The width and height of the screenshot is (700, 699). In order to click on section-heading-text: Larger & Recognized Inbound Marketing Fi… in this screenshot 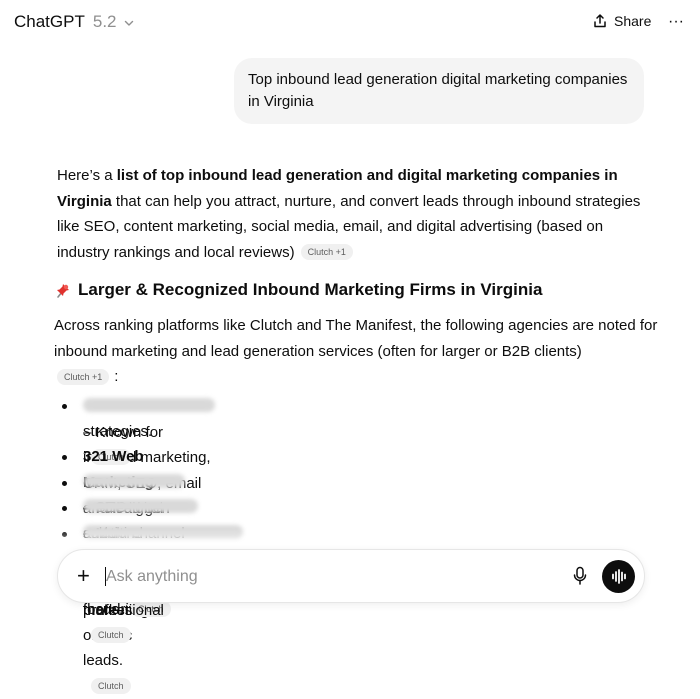, I will do `click(310, 289)`.